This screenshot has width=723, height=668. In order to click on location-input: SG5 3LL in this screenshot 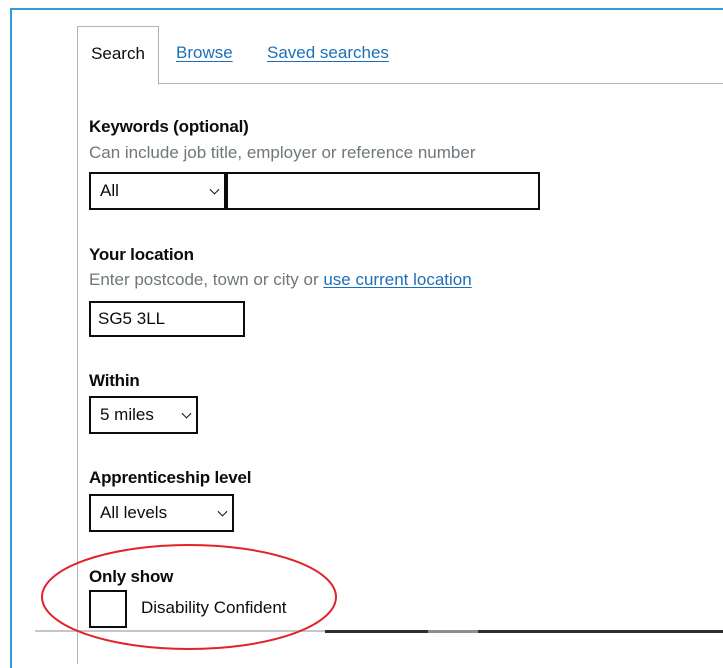, I will do `click(167, 319)`.